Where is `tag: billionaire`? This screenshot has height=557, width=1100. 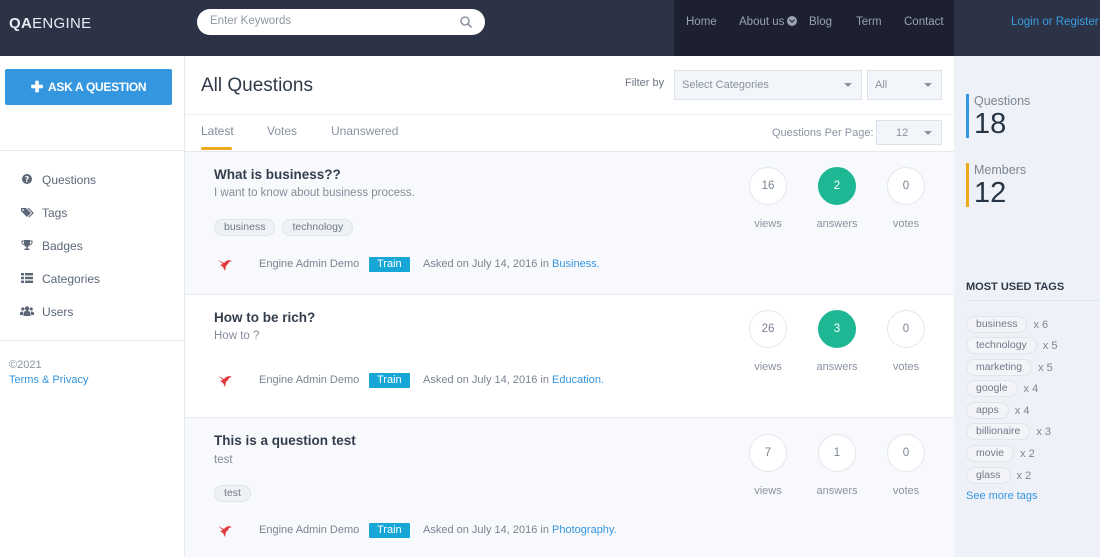 tag: billionaire is located at coordinates (998, 431).